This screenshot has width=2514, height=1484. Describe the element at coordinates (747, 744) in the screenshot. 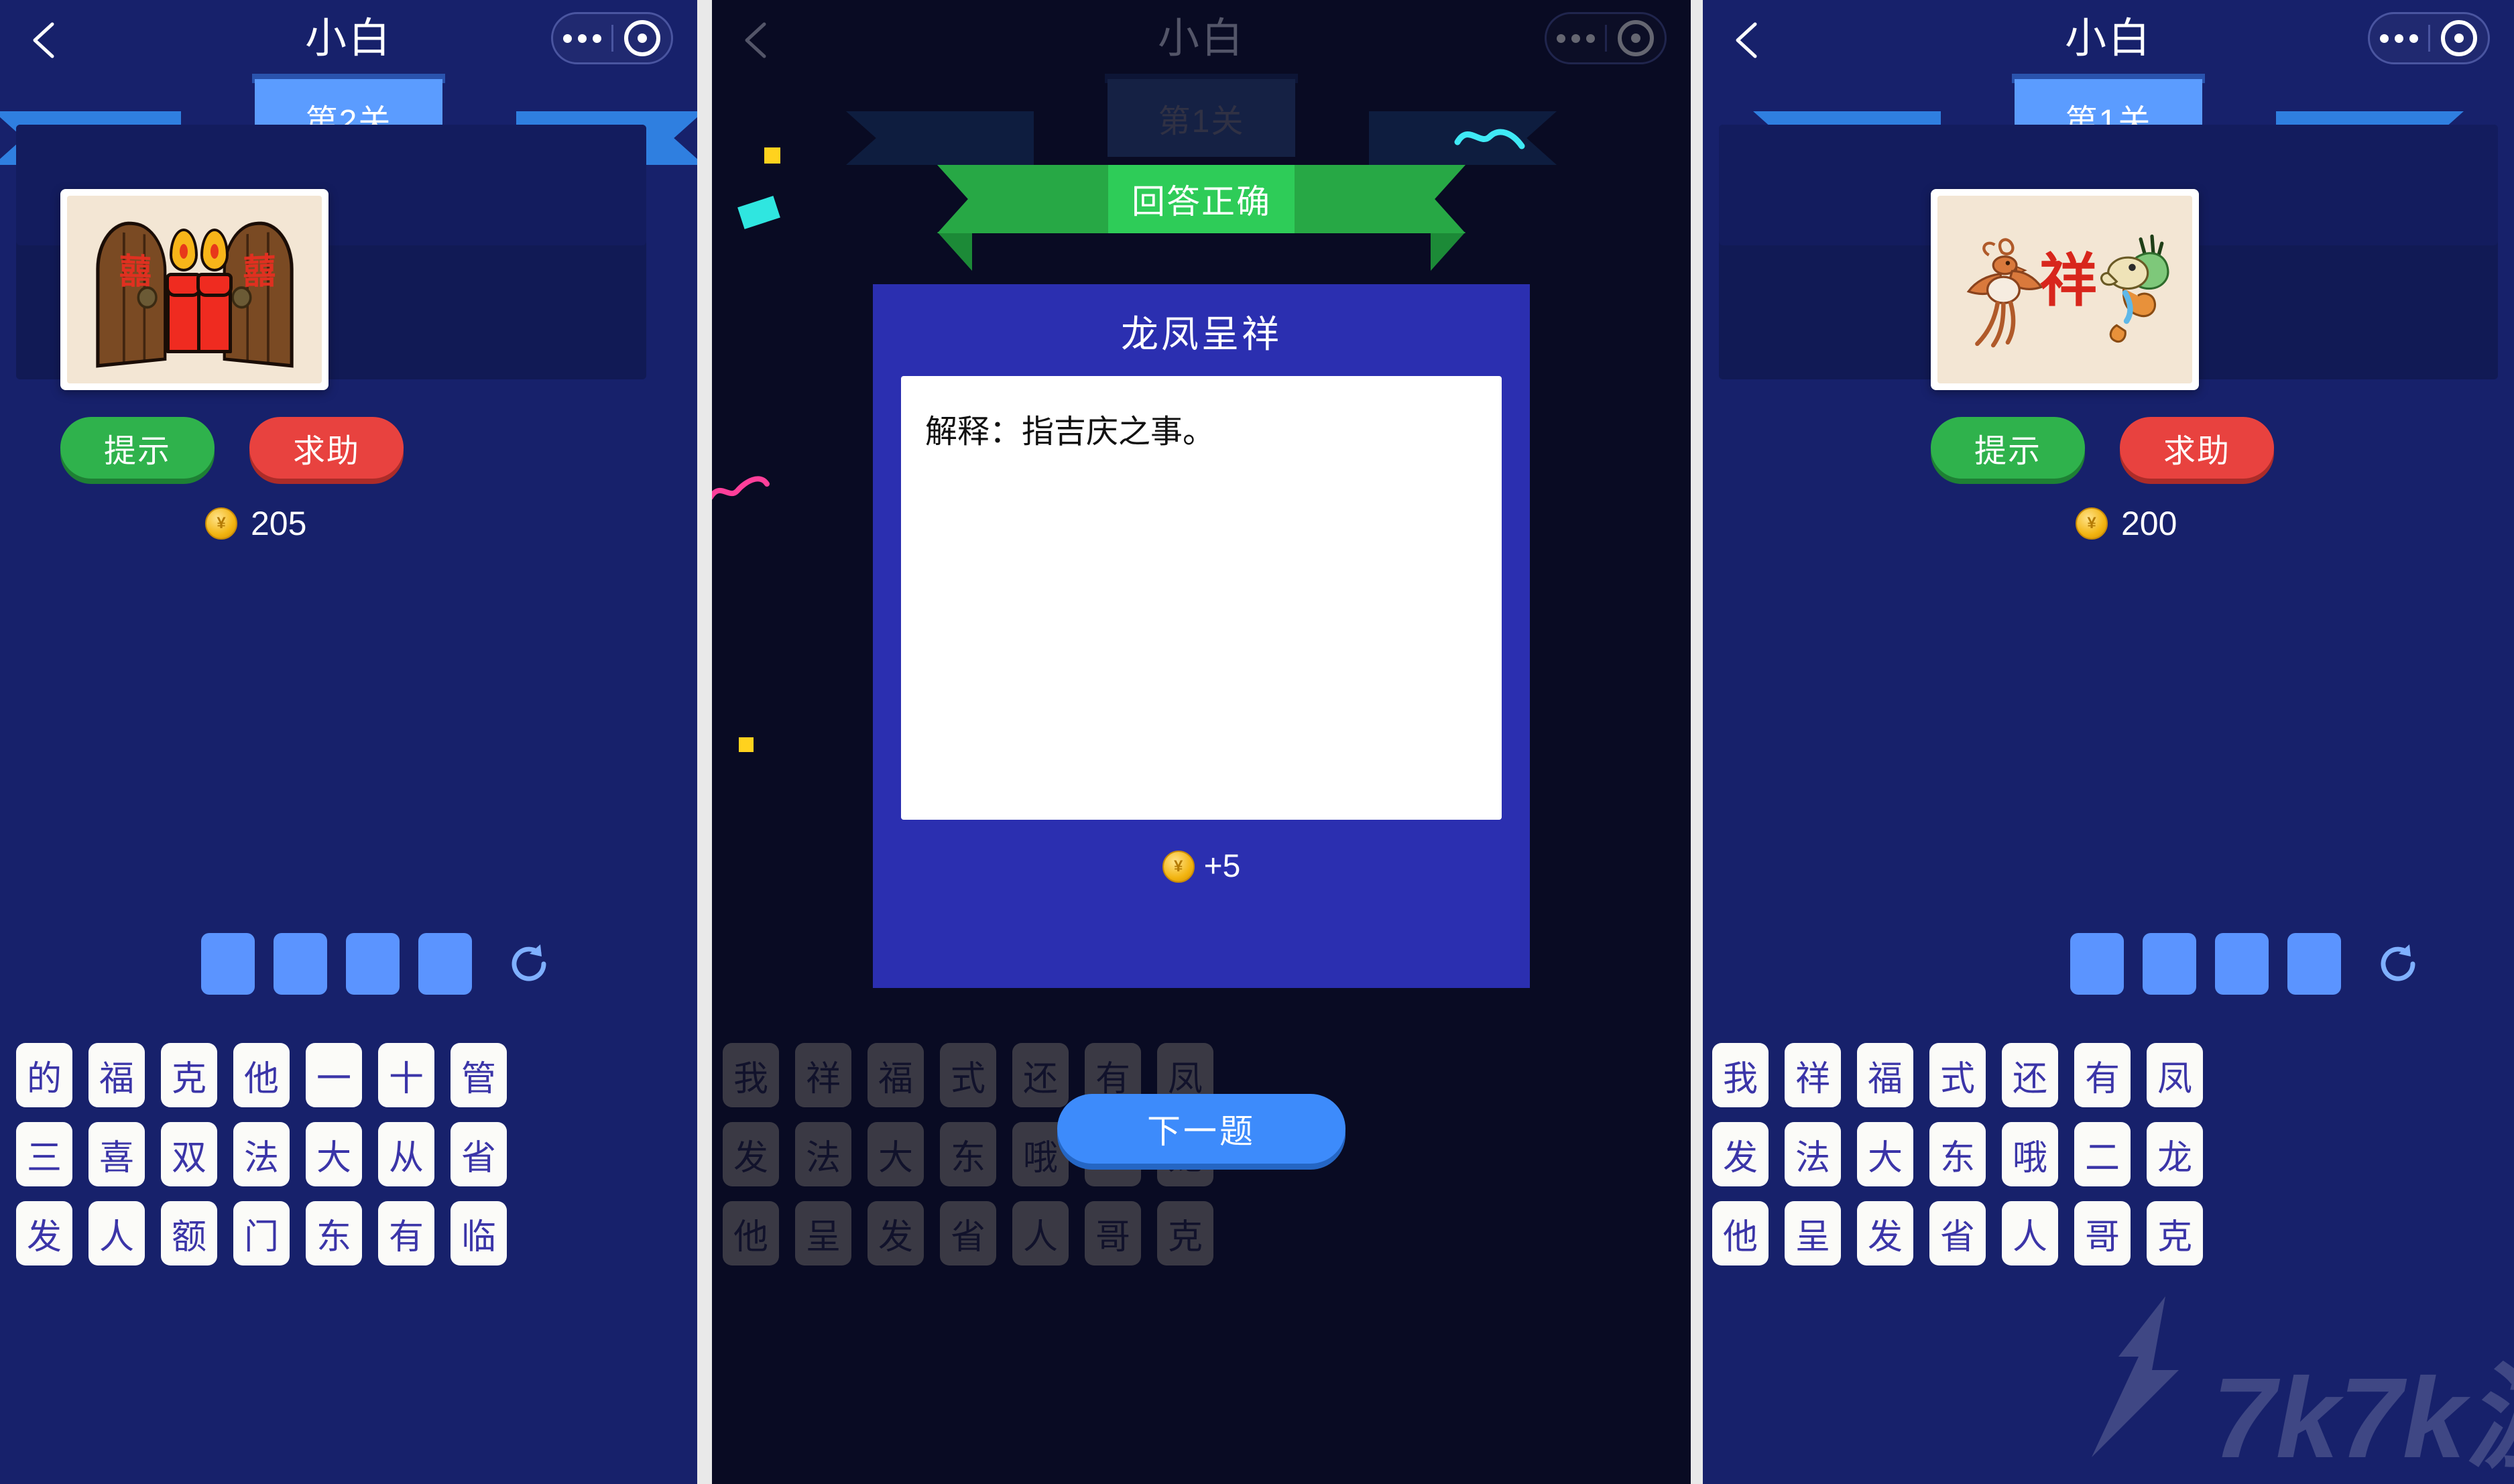

I see `confetti-dot` at that location.